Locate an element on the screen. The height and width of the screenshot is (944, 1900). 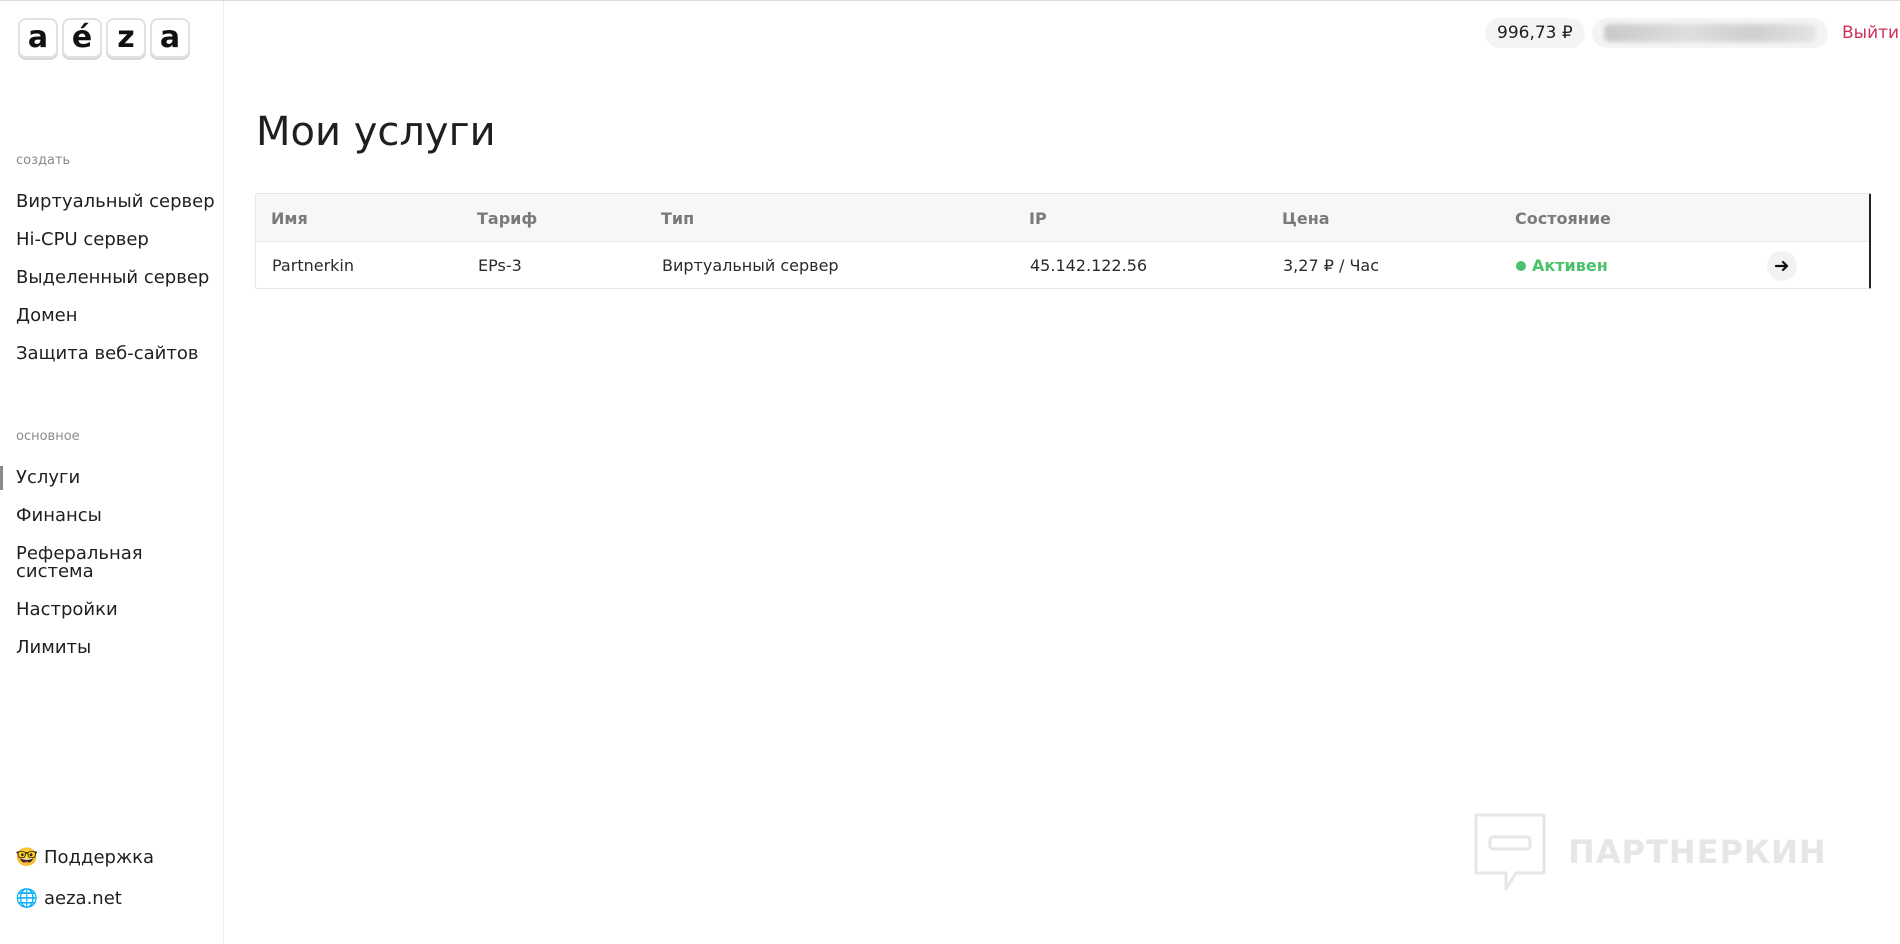
aeza-site-link: 🌐 aeza.net is located at coordinates (69, 898).